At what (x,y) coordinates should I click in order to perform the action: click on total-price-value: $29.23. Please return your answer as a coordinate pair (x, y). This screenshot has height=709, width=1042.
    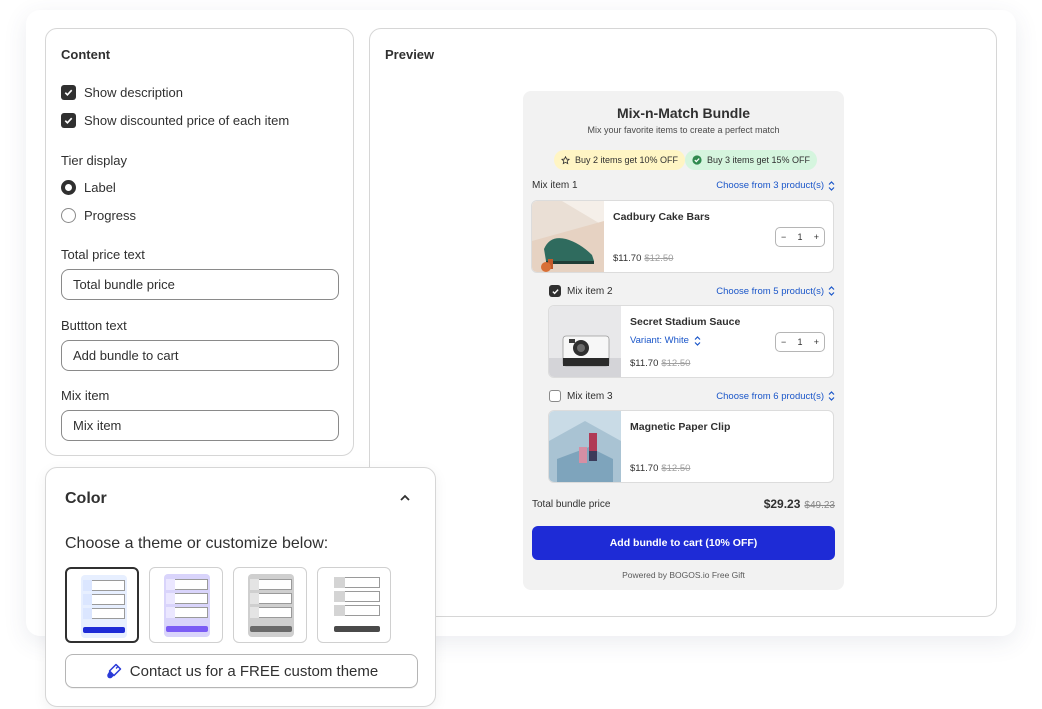
    Looking at the image, I should click on (782, 504).